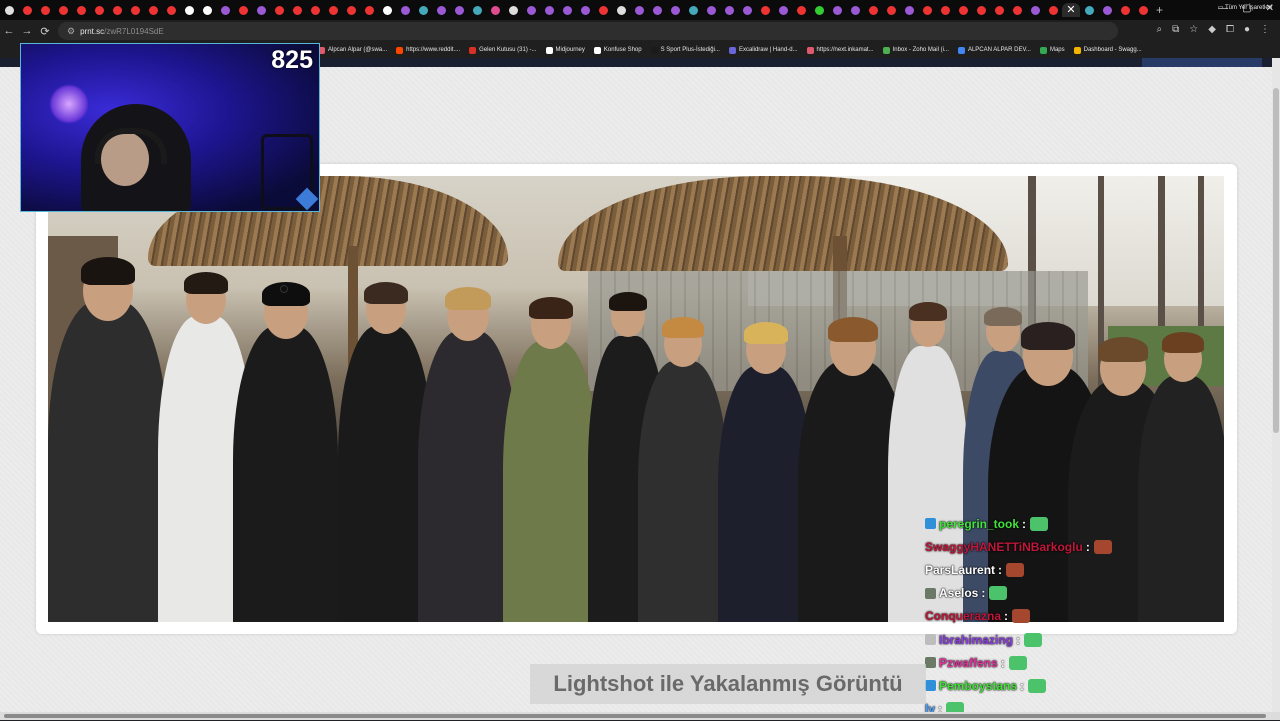 Image resolution: width=1280 pixels, height=721 pixels. What do you see at coordinates (1212, 29) in the screenshot?
I see `extension-icon: ◆` at bounding box center [1212, 29].